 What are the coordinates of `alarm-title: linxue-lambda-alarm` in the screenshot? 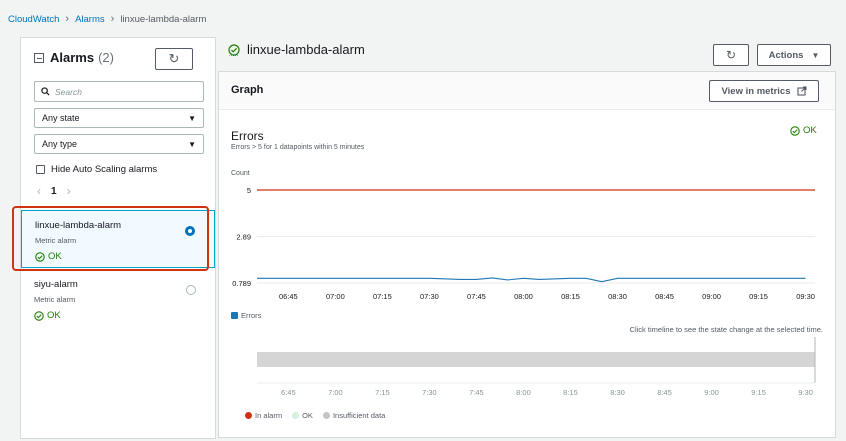 It's located at (296, 49).